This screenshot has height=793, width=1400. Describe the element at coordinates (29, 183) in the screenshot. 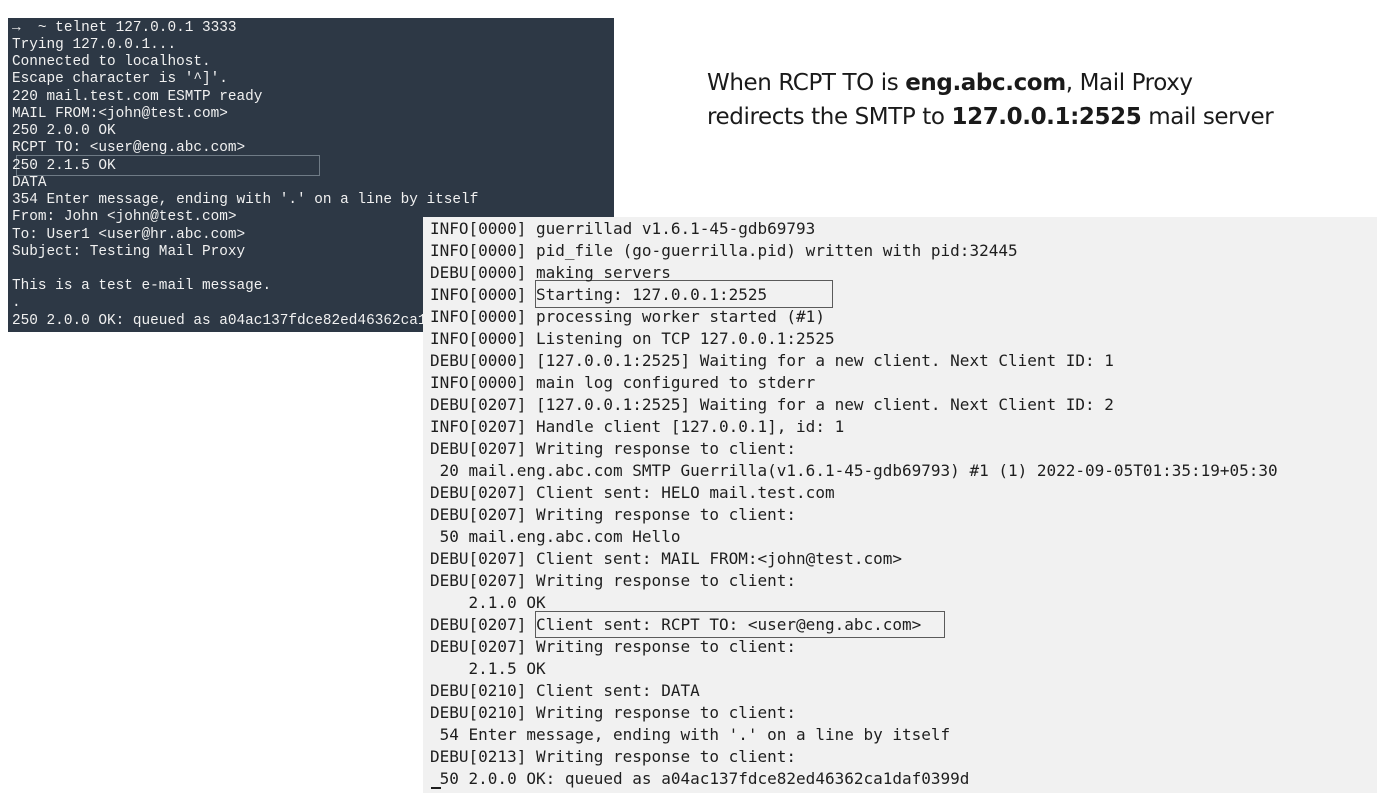

I see `terminal-line: DATA` at that location.